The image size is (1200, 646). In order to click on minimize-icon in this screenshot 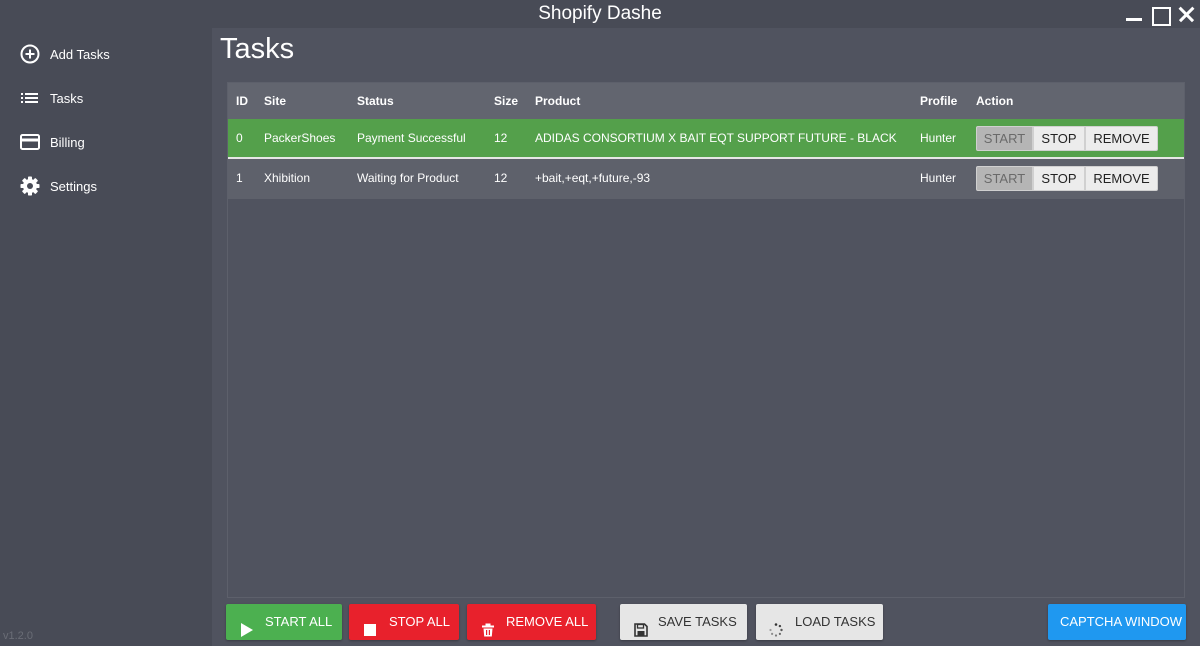, I will do `click(1134, 14)`.